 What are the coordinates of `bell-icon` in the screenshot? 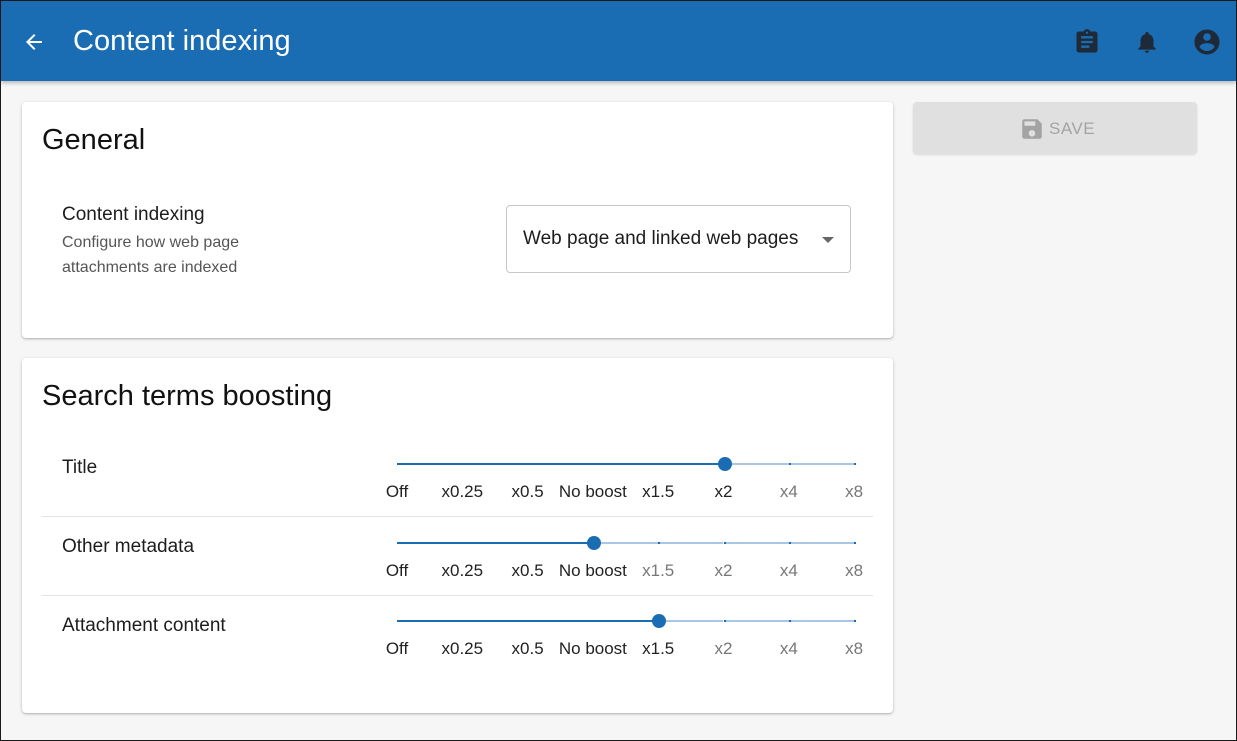 It's located at (1147, 42).